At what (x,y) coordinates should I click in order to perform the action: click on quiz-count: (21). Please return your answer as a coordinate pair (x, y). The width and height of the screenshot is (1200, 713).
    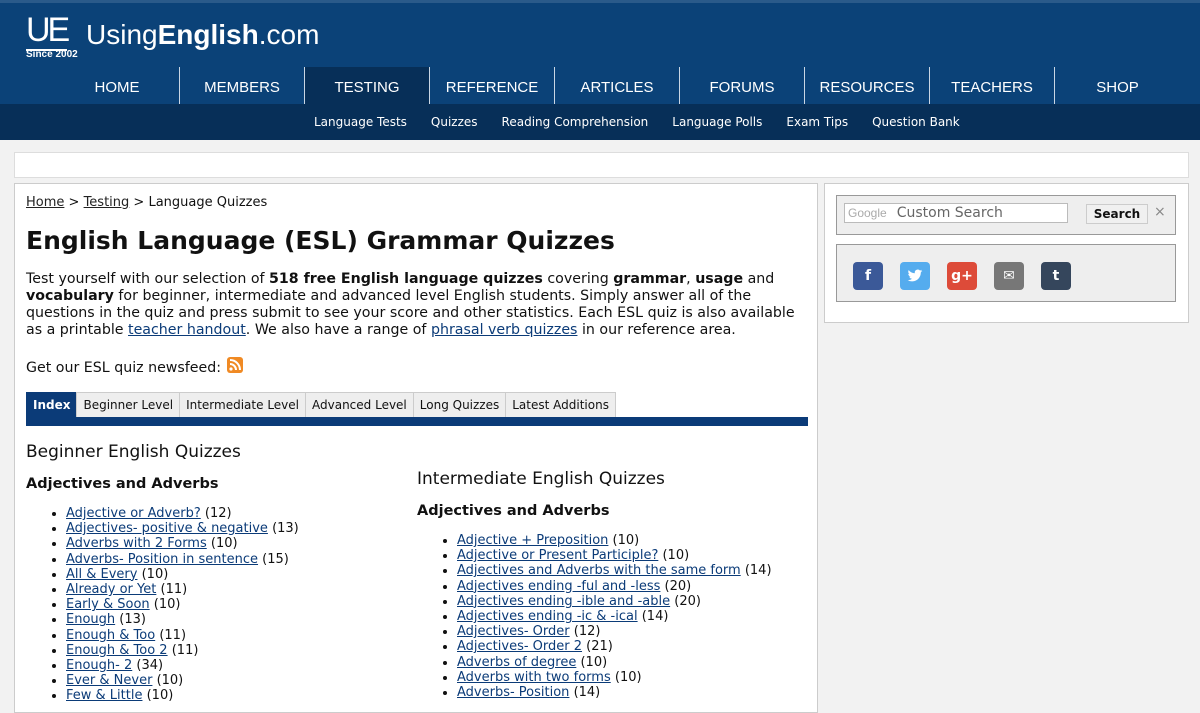
    Looking at the image, I should click on (599, 647).